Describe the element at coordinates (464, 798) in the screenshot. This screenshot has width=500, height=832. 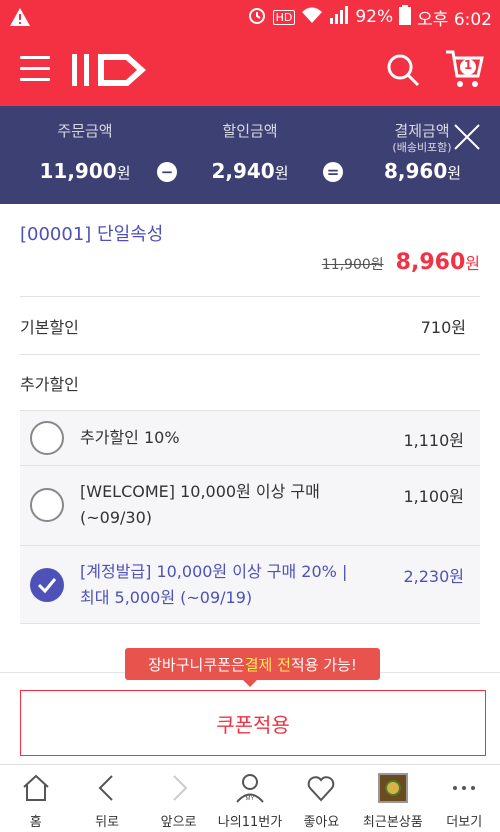
I see `nav-more: 더보기` at that location.